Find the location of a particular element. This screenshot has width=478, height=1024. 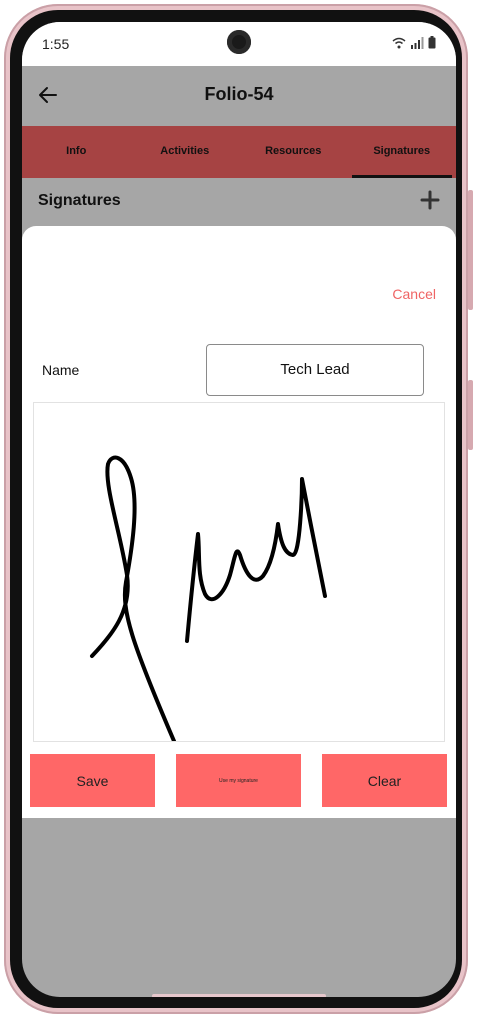

section-title: Signatures is located at coordinates (79, 200).